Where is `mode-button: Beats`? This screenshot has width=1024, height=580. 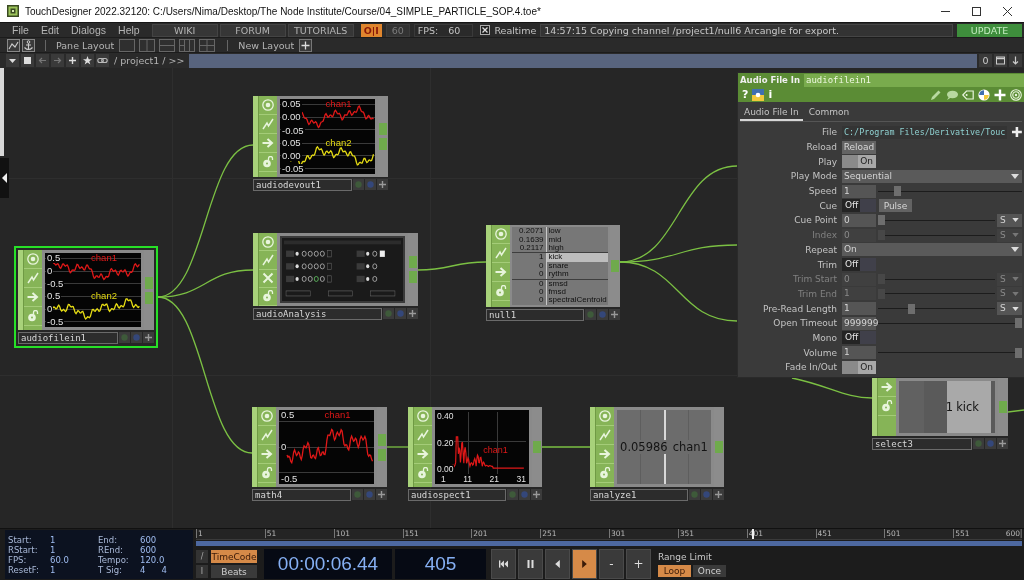 mode-button: Beats is located at coordinates (234, 571).